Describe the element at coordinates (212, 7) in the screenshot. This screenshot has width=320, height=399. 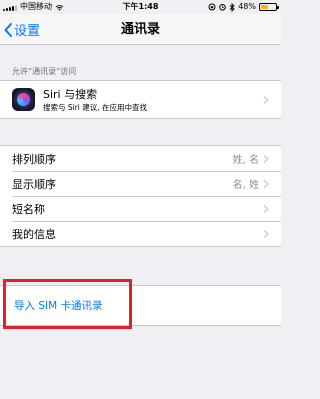
I see `orientation-lock-icon` at that location.